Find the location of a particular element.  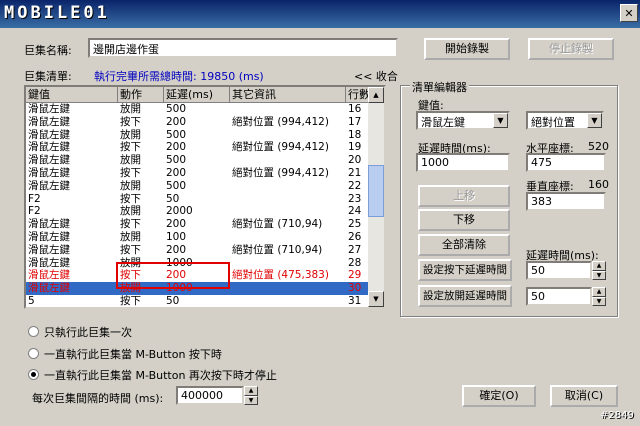

press-delay-spinner: ▲ ▼ is located at coordinates (599, 270).